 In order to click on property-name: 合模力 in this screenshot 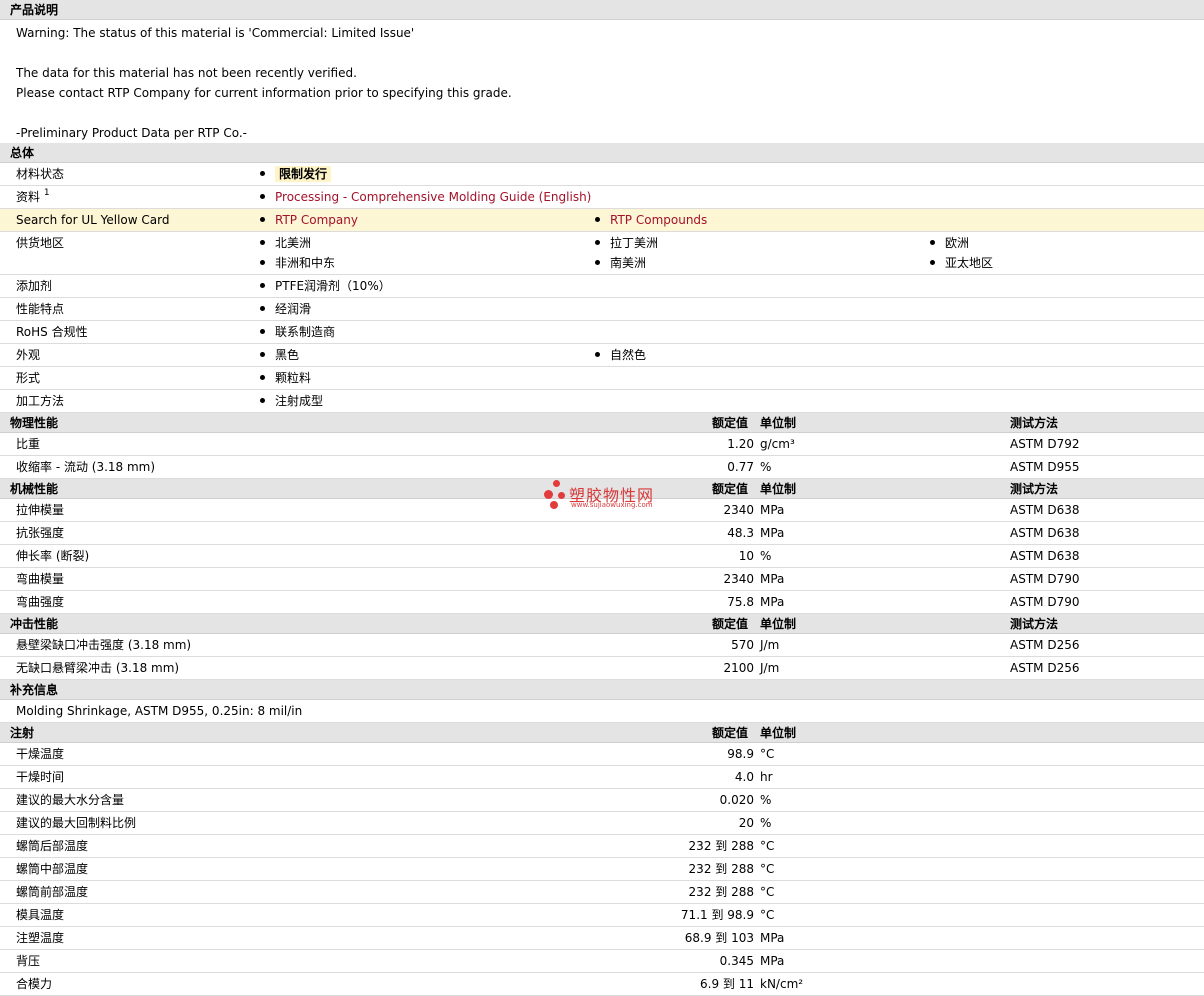, I will do `click(34, 984)`.